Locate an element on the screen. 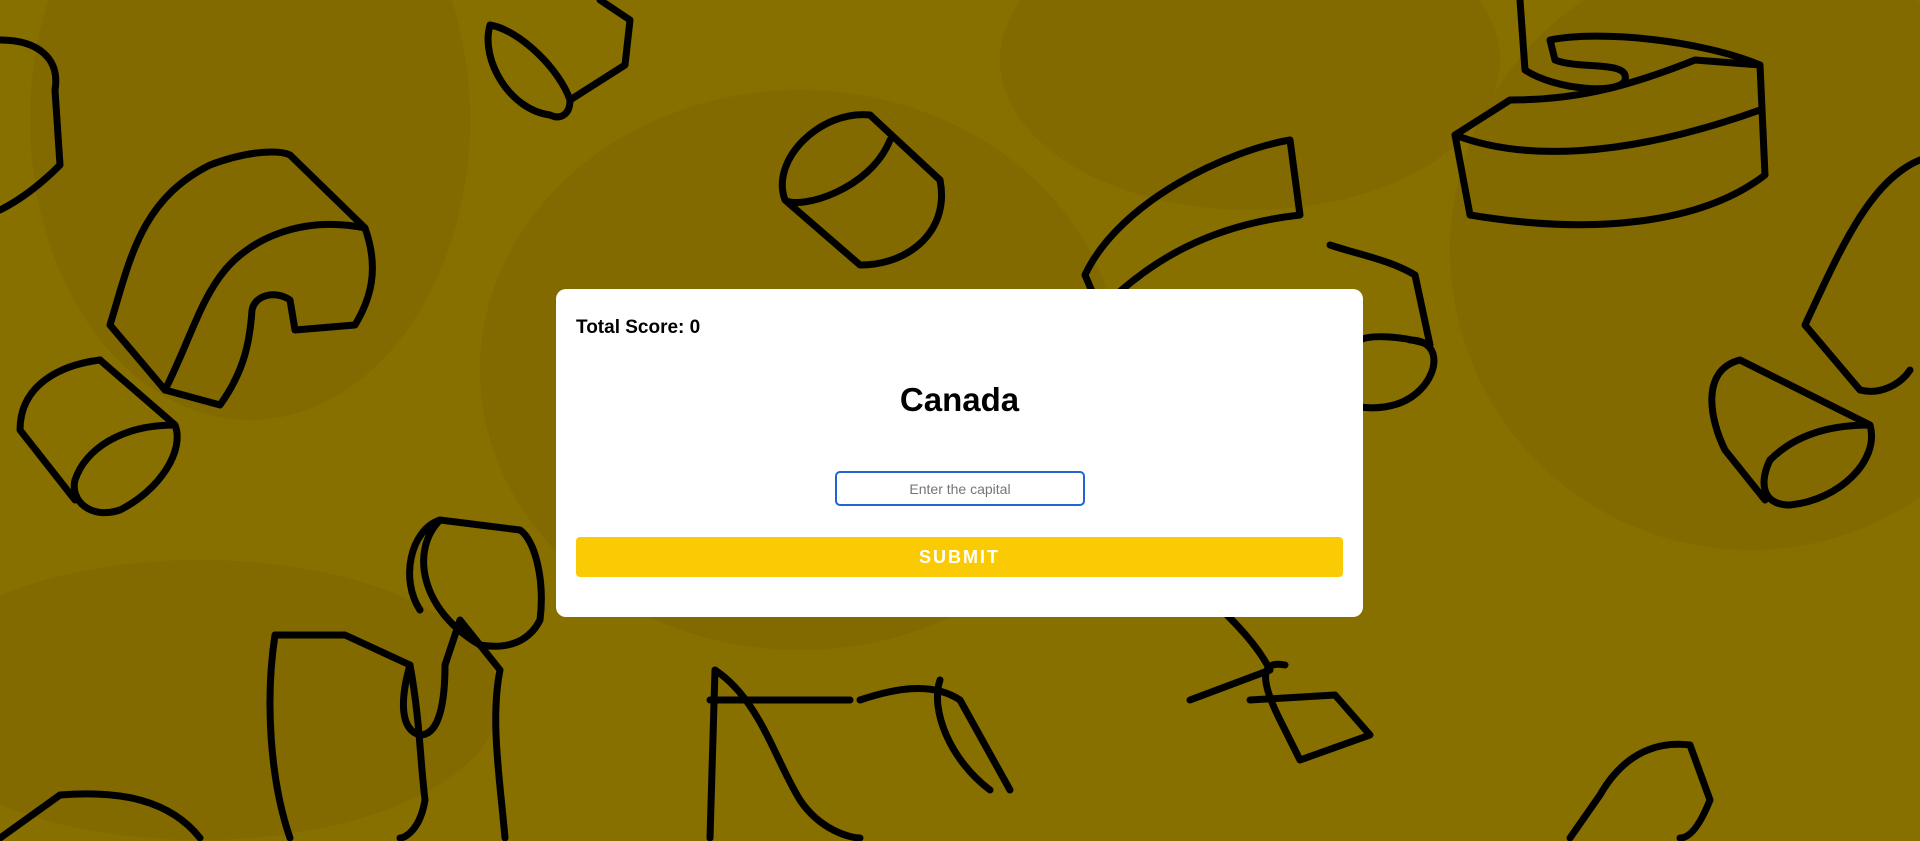  submit-button: SUBMIT is located at coordinates (959, 557).